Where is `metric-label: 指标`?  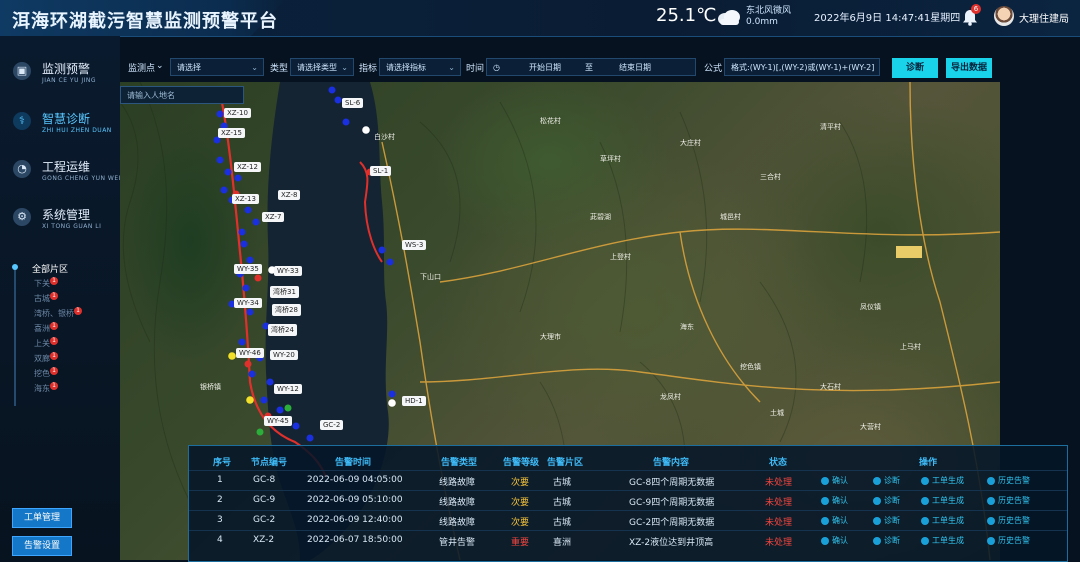 metric-label: 指标 is located at coordinates (368, 69).